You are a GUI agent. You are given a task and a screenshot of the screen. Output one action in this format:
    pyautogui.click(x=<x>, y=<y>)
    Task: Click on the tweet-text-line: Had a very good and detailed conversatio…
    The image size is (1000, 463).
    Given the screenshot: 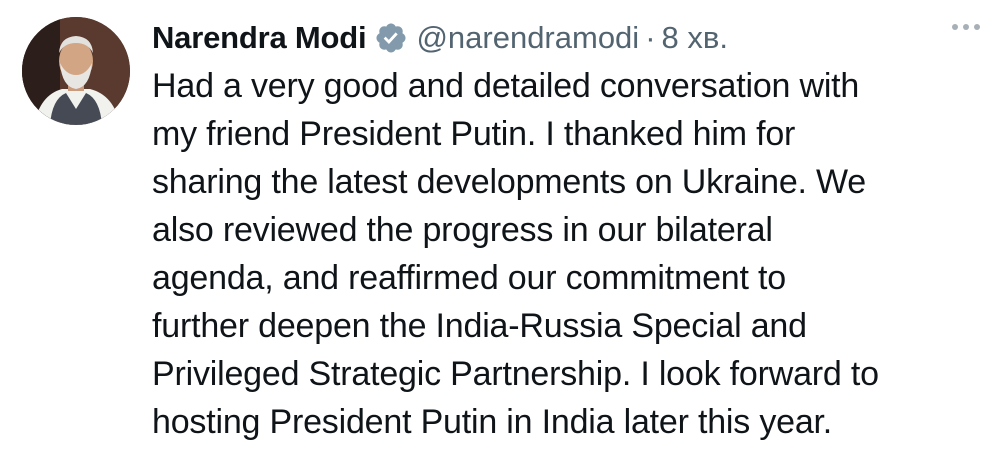 What is the action you would take?
    pyautogui.click(x=506, y=86)
    